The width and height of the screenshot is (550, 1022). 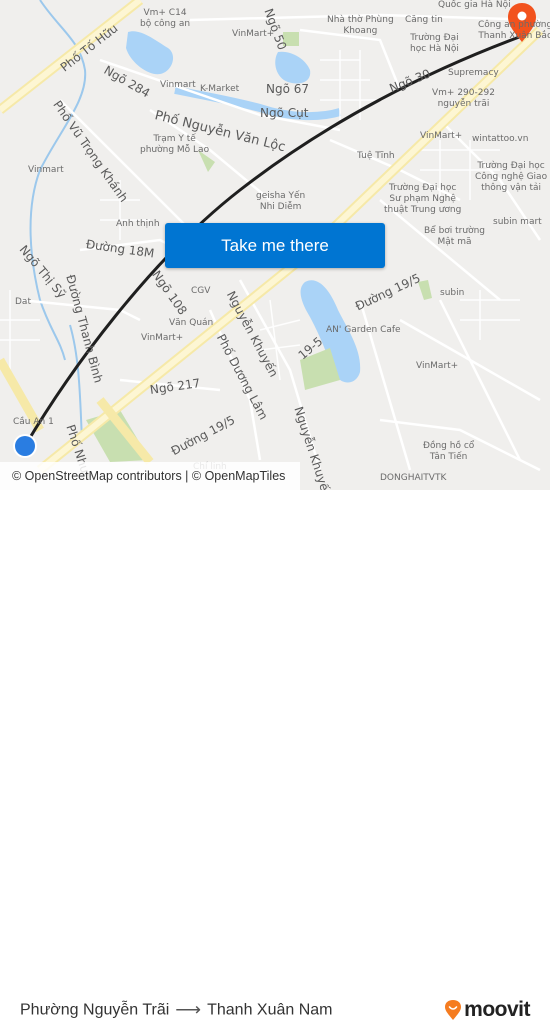 What do you see at coordinates (288, 89) in the screenshot?
I see `road-label: Ngõ 67` at bounding box center [288, 89].